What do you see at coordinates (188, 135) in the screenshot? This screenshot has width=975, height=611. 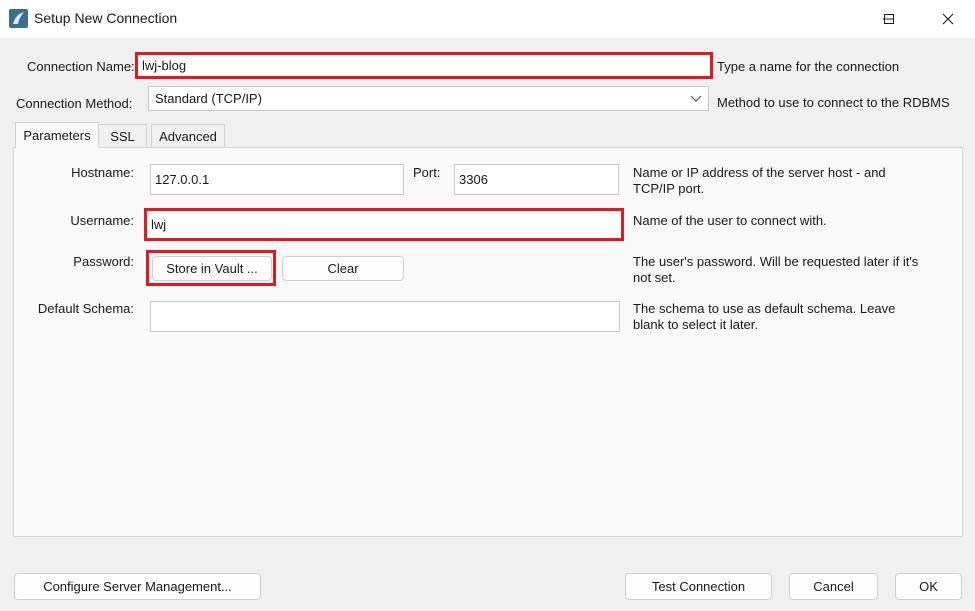 I see `tab-advanced: Advanced` at bounding box center [188, 135].